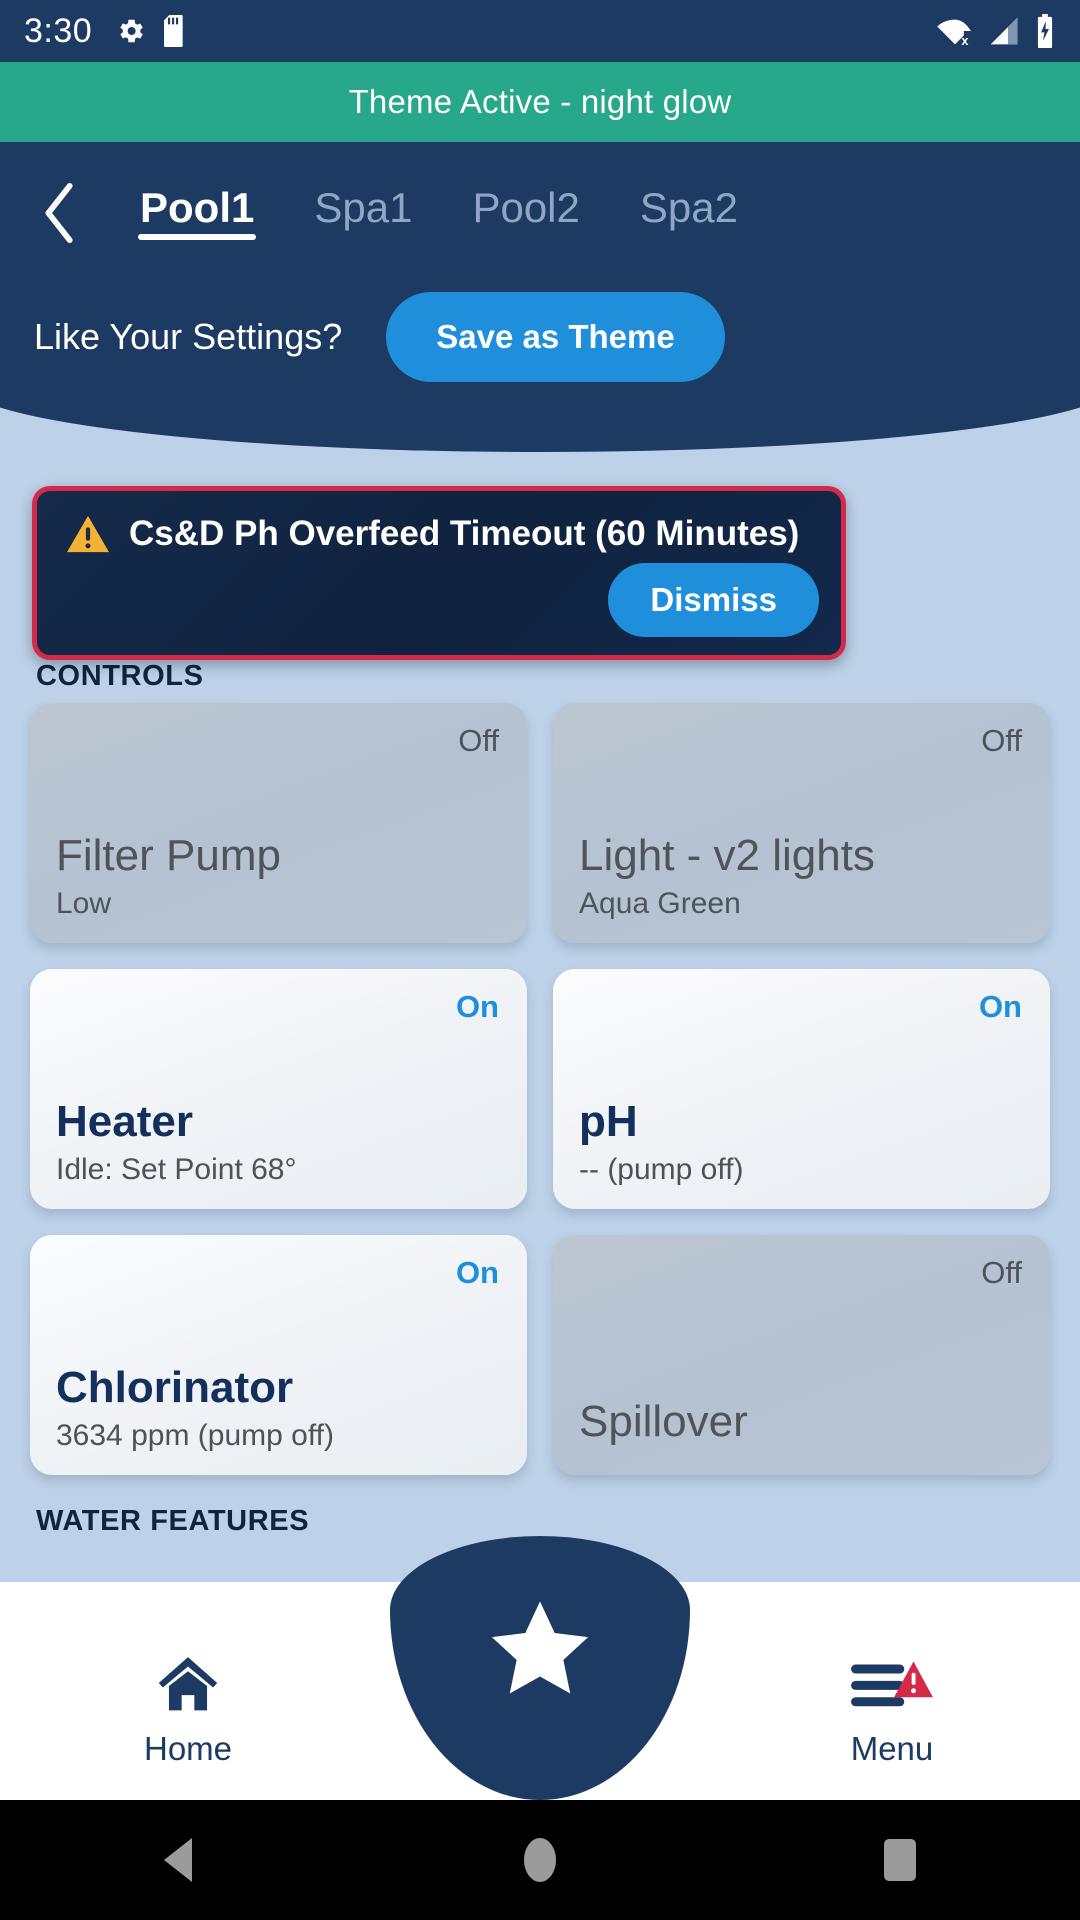  I want to click on android-status-bar: 3:30 x, so click(540, 31).